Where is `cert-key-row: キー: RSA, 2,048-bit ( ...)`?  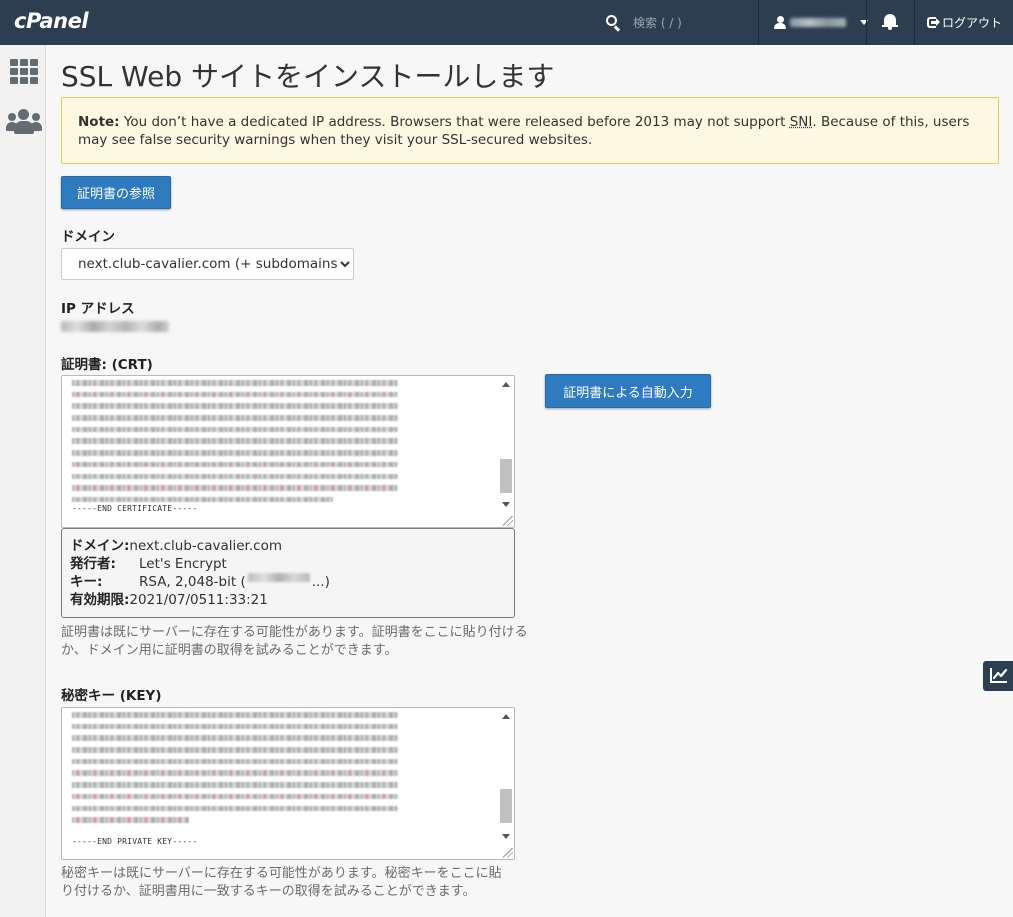 cert-key-row: キー: RSA, 2,048-bit ( ...) is located at coordinates (288, 582).